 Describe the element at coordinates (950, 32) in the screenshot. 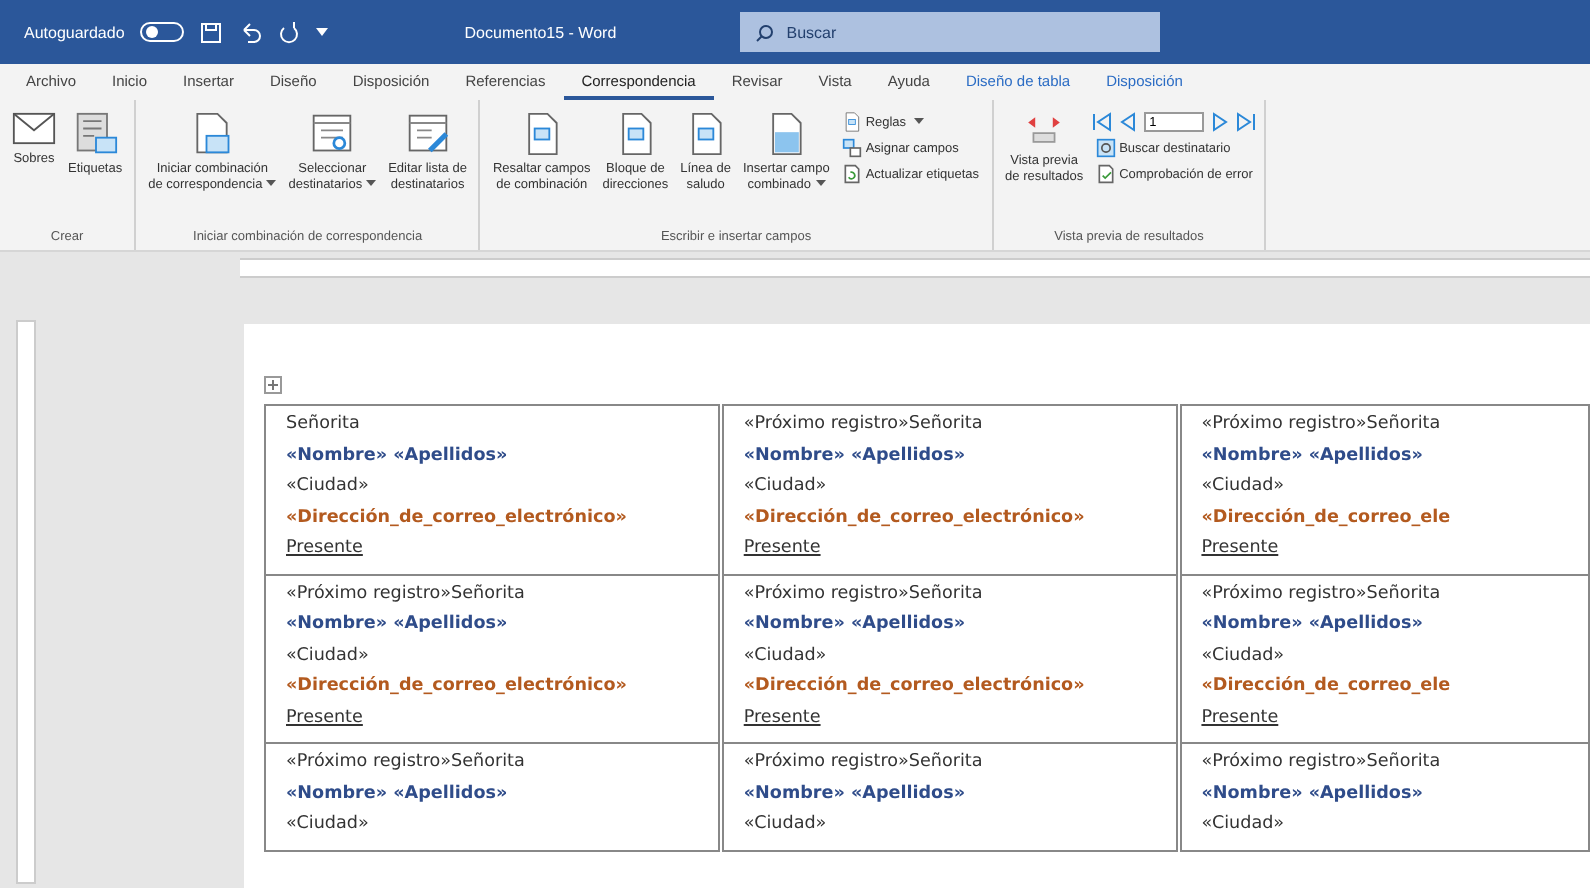

I see `search-field: Buscar` at that location.